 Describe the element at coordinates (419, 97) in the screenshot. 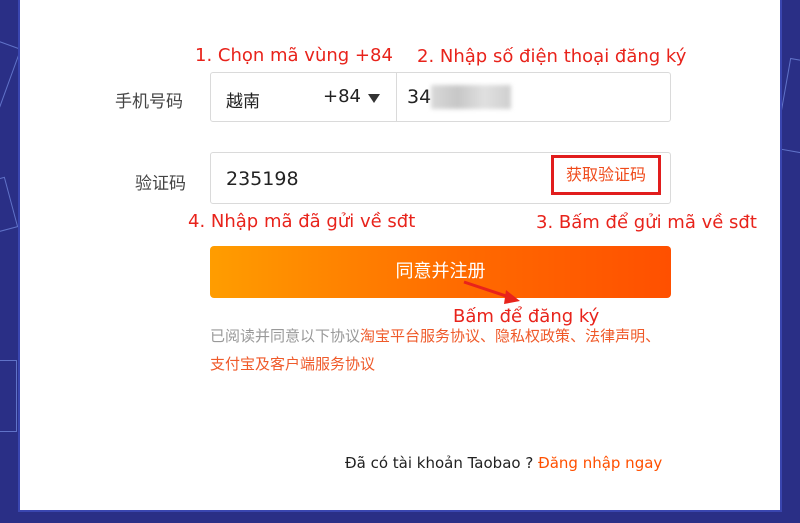

I see `phone-value: 34` at that location.